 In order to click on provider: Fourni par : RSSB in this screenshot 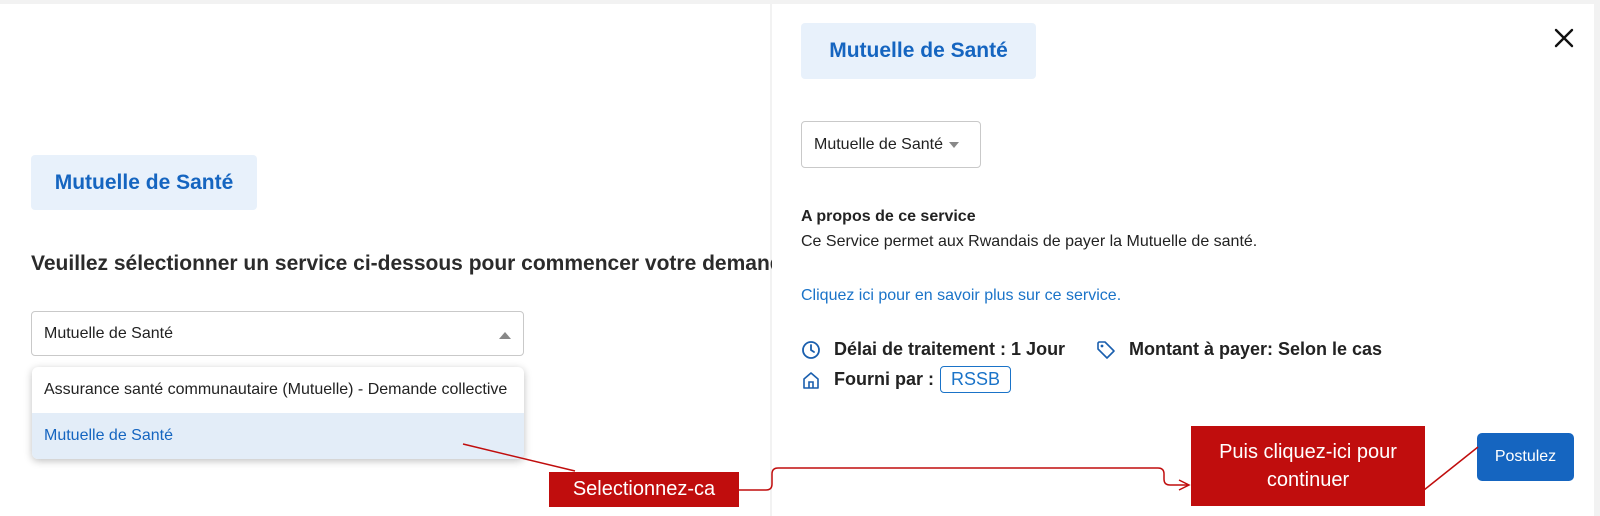, I will do `click(906, 379)`.